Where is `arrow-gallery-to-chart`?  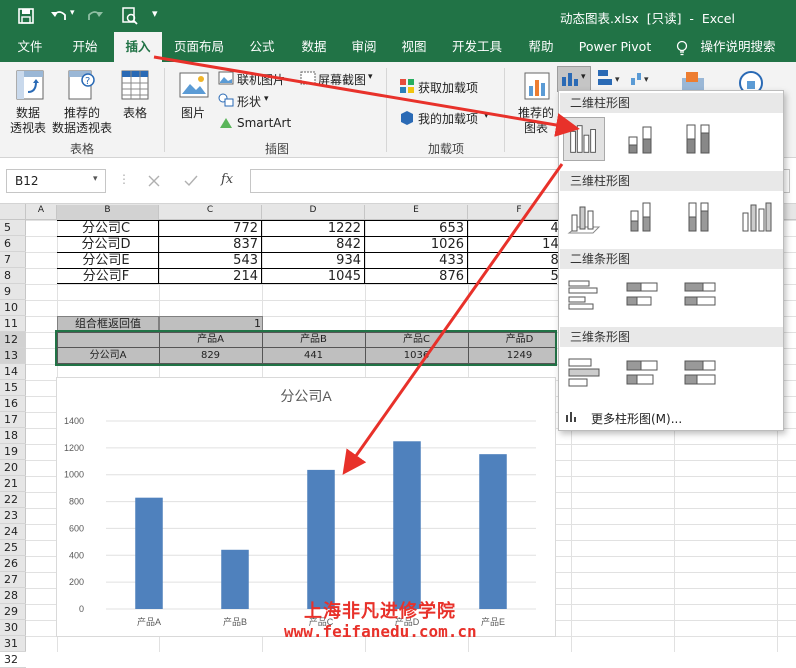 arrow-gallery-to-chart is located at coordinates (453, 319).